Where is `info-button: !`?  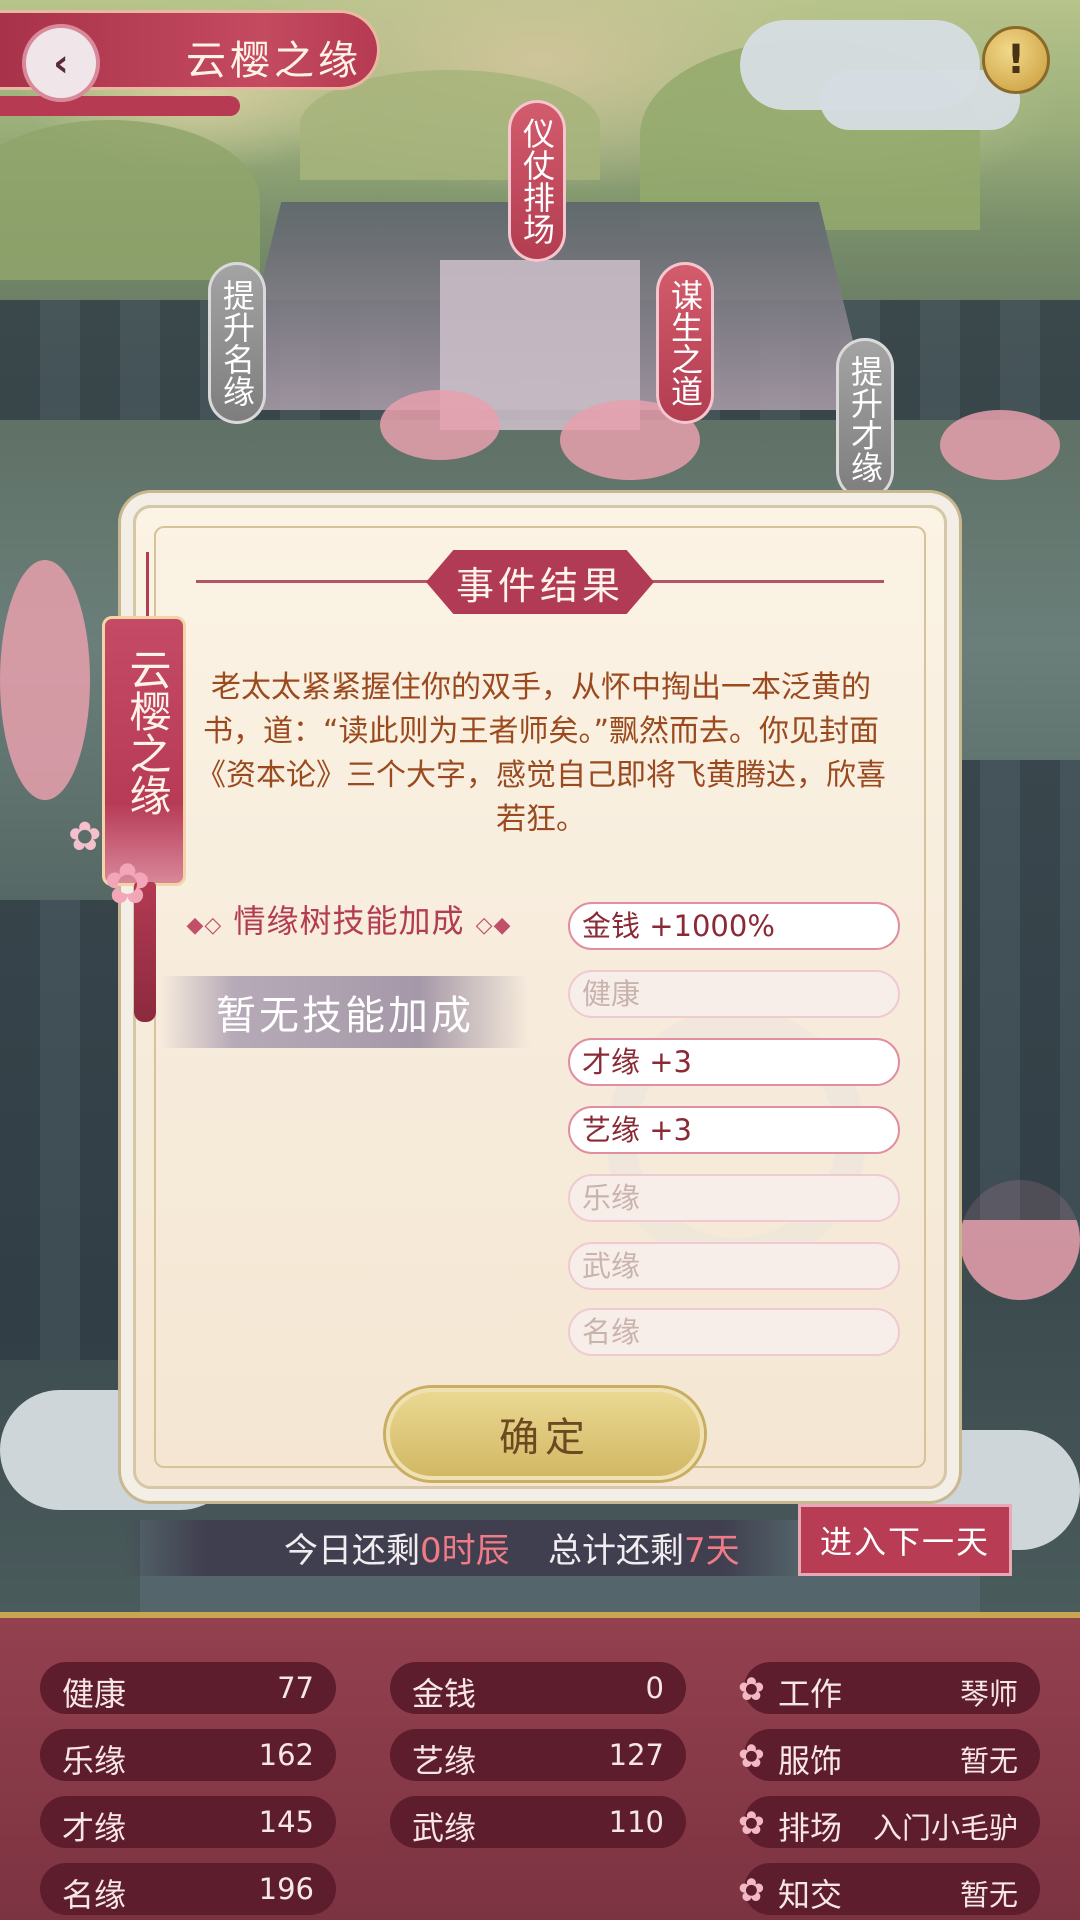
info-button: ! is located at coordinates (1016, 60).